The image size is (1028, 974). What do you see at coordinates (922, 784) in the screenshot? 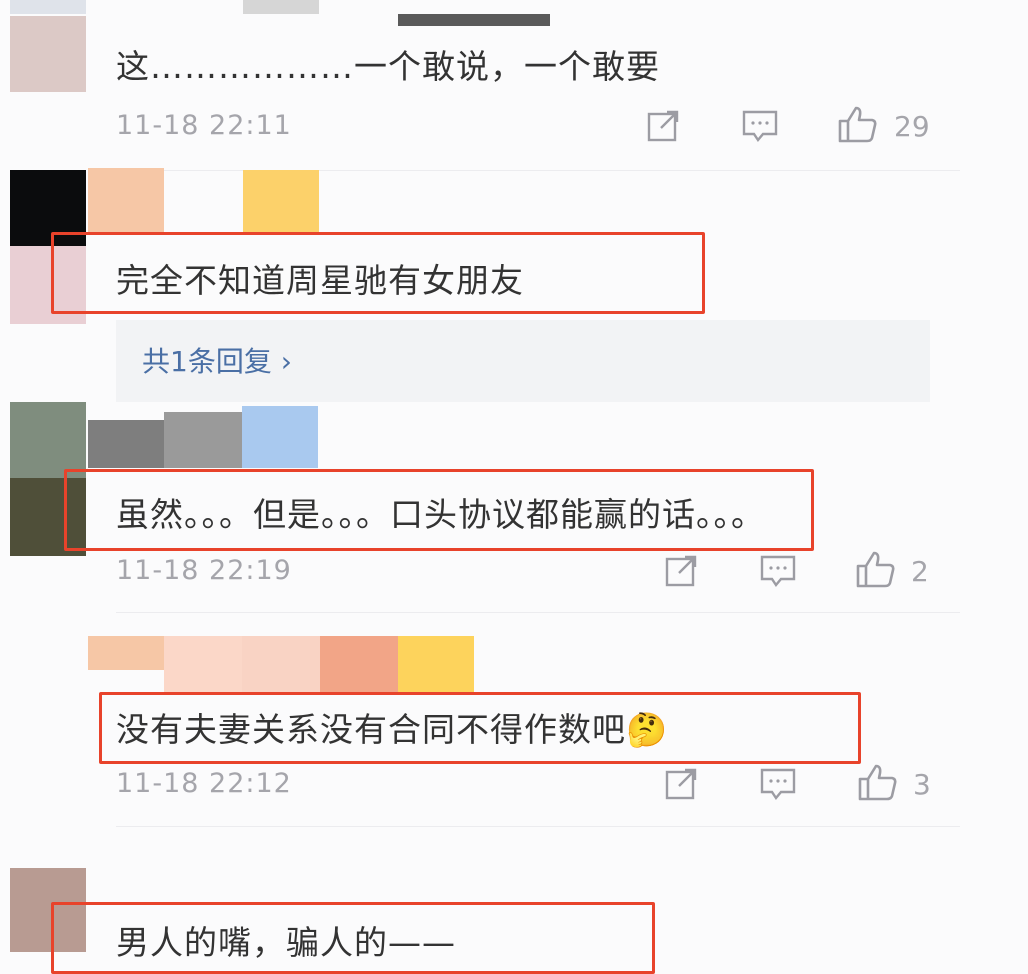
I see `like-count: 3` at bounding box center [922, 784].